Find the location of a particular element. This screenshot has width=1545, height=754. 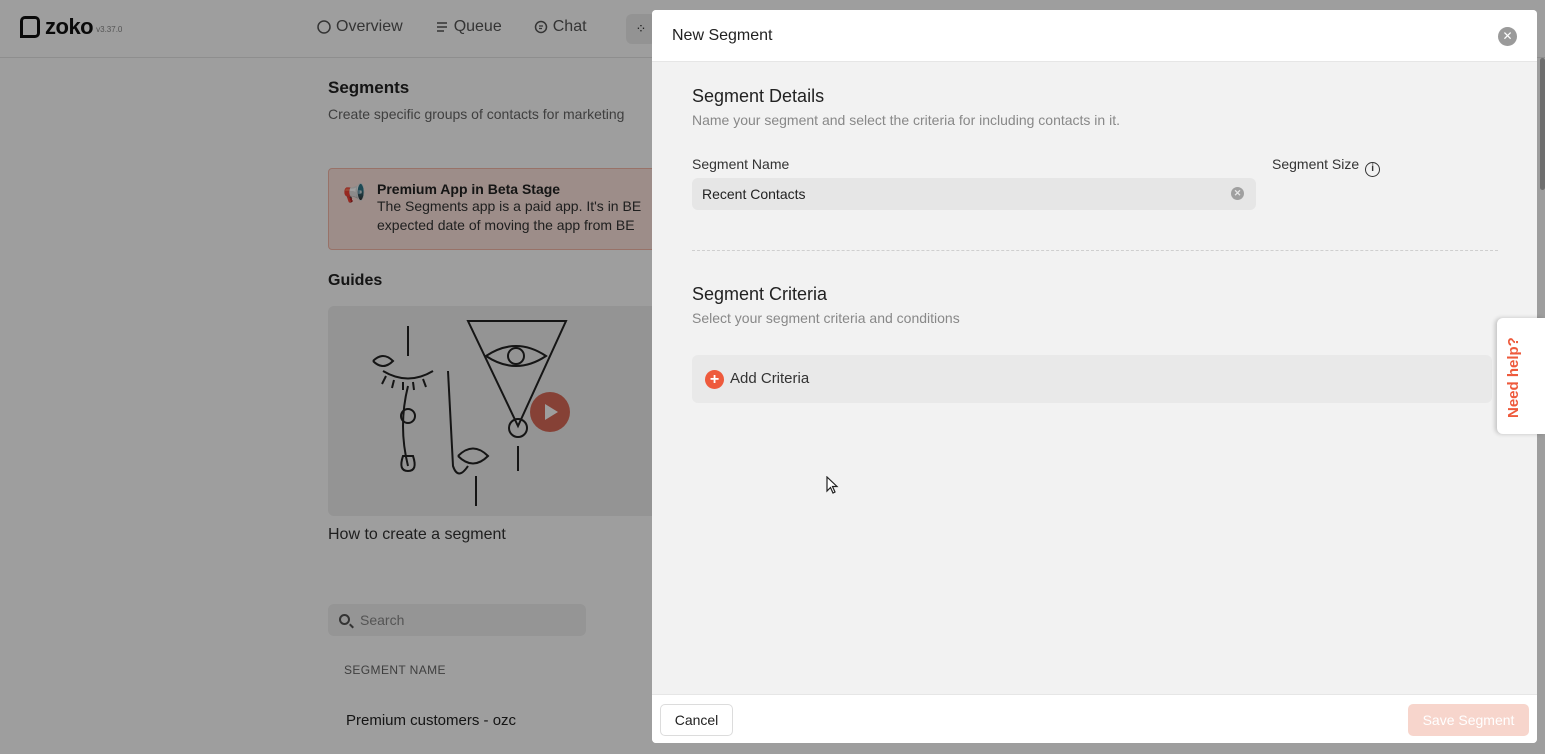

need-help-label: Need help? is located at coordinates (1513, 377).